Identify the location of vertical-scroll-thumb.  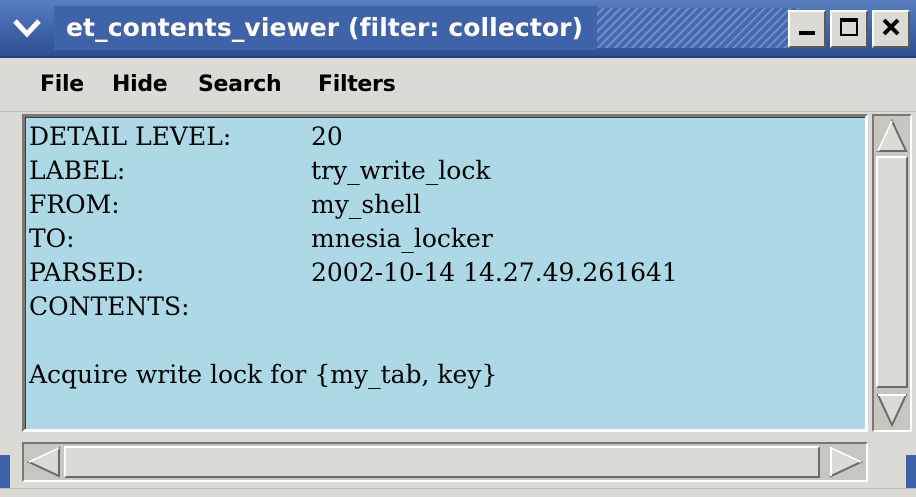
(892, 272).